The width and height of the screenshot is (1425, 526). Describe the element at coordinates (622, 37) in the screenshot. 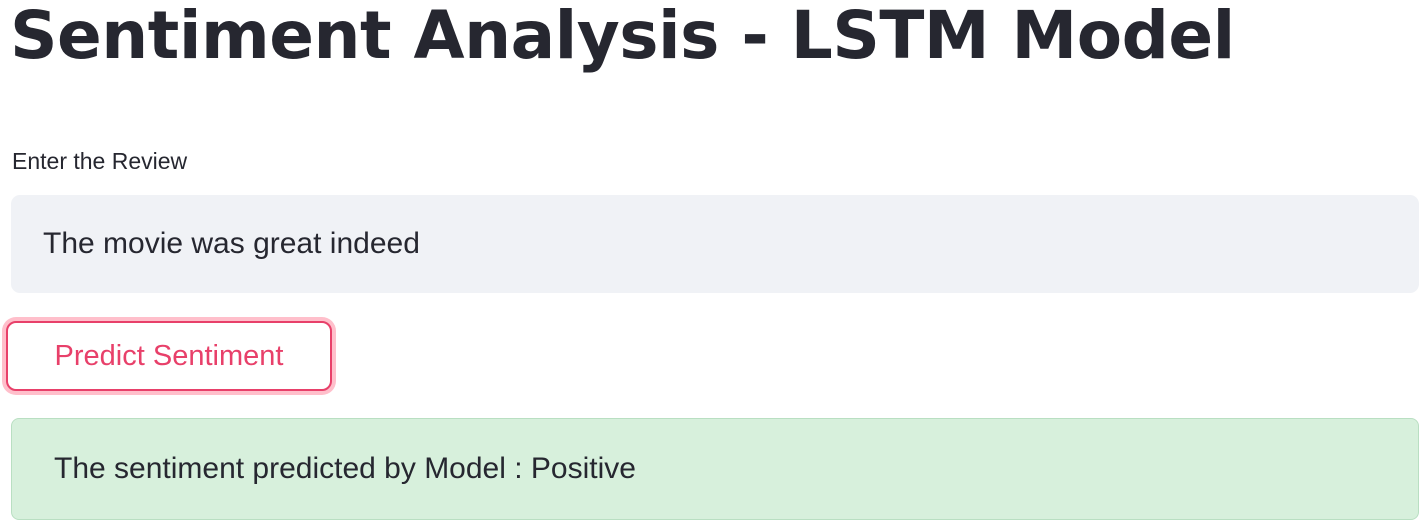

I see `page-title: Sentiment Analysis - LSTM Model` at that location.